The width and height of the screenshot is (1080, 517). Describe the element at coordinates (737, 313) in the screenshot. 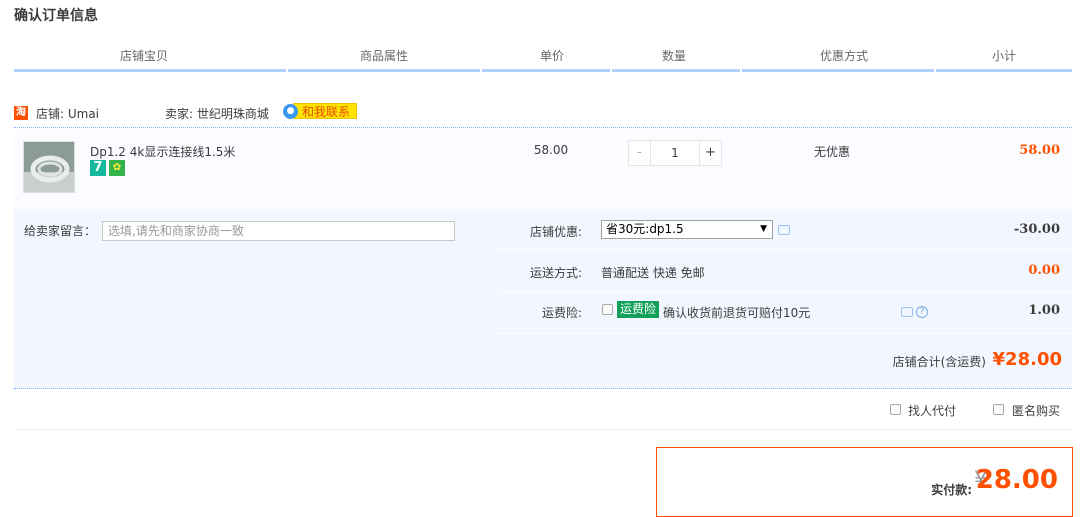

I see `insurance-description: 确认收货前退货可赔付10元` at that location.